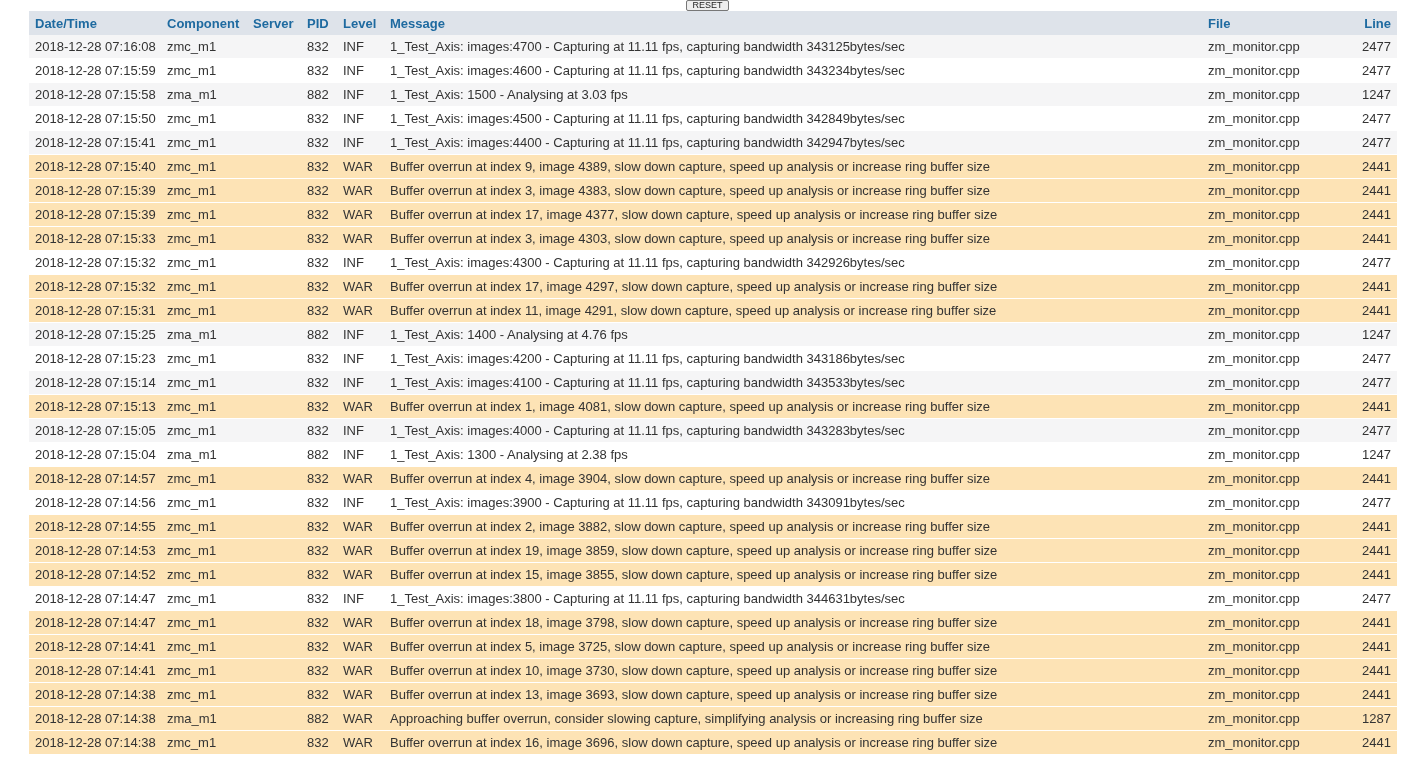 The image size is (1419, 768). Describe the element at coordinates (793, 23) in the screenshot. I see `column-header: Message` at that location.